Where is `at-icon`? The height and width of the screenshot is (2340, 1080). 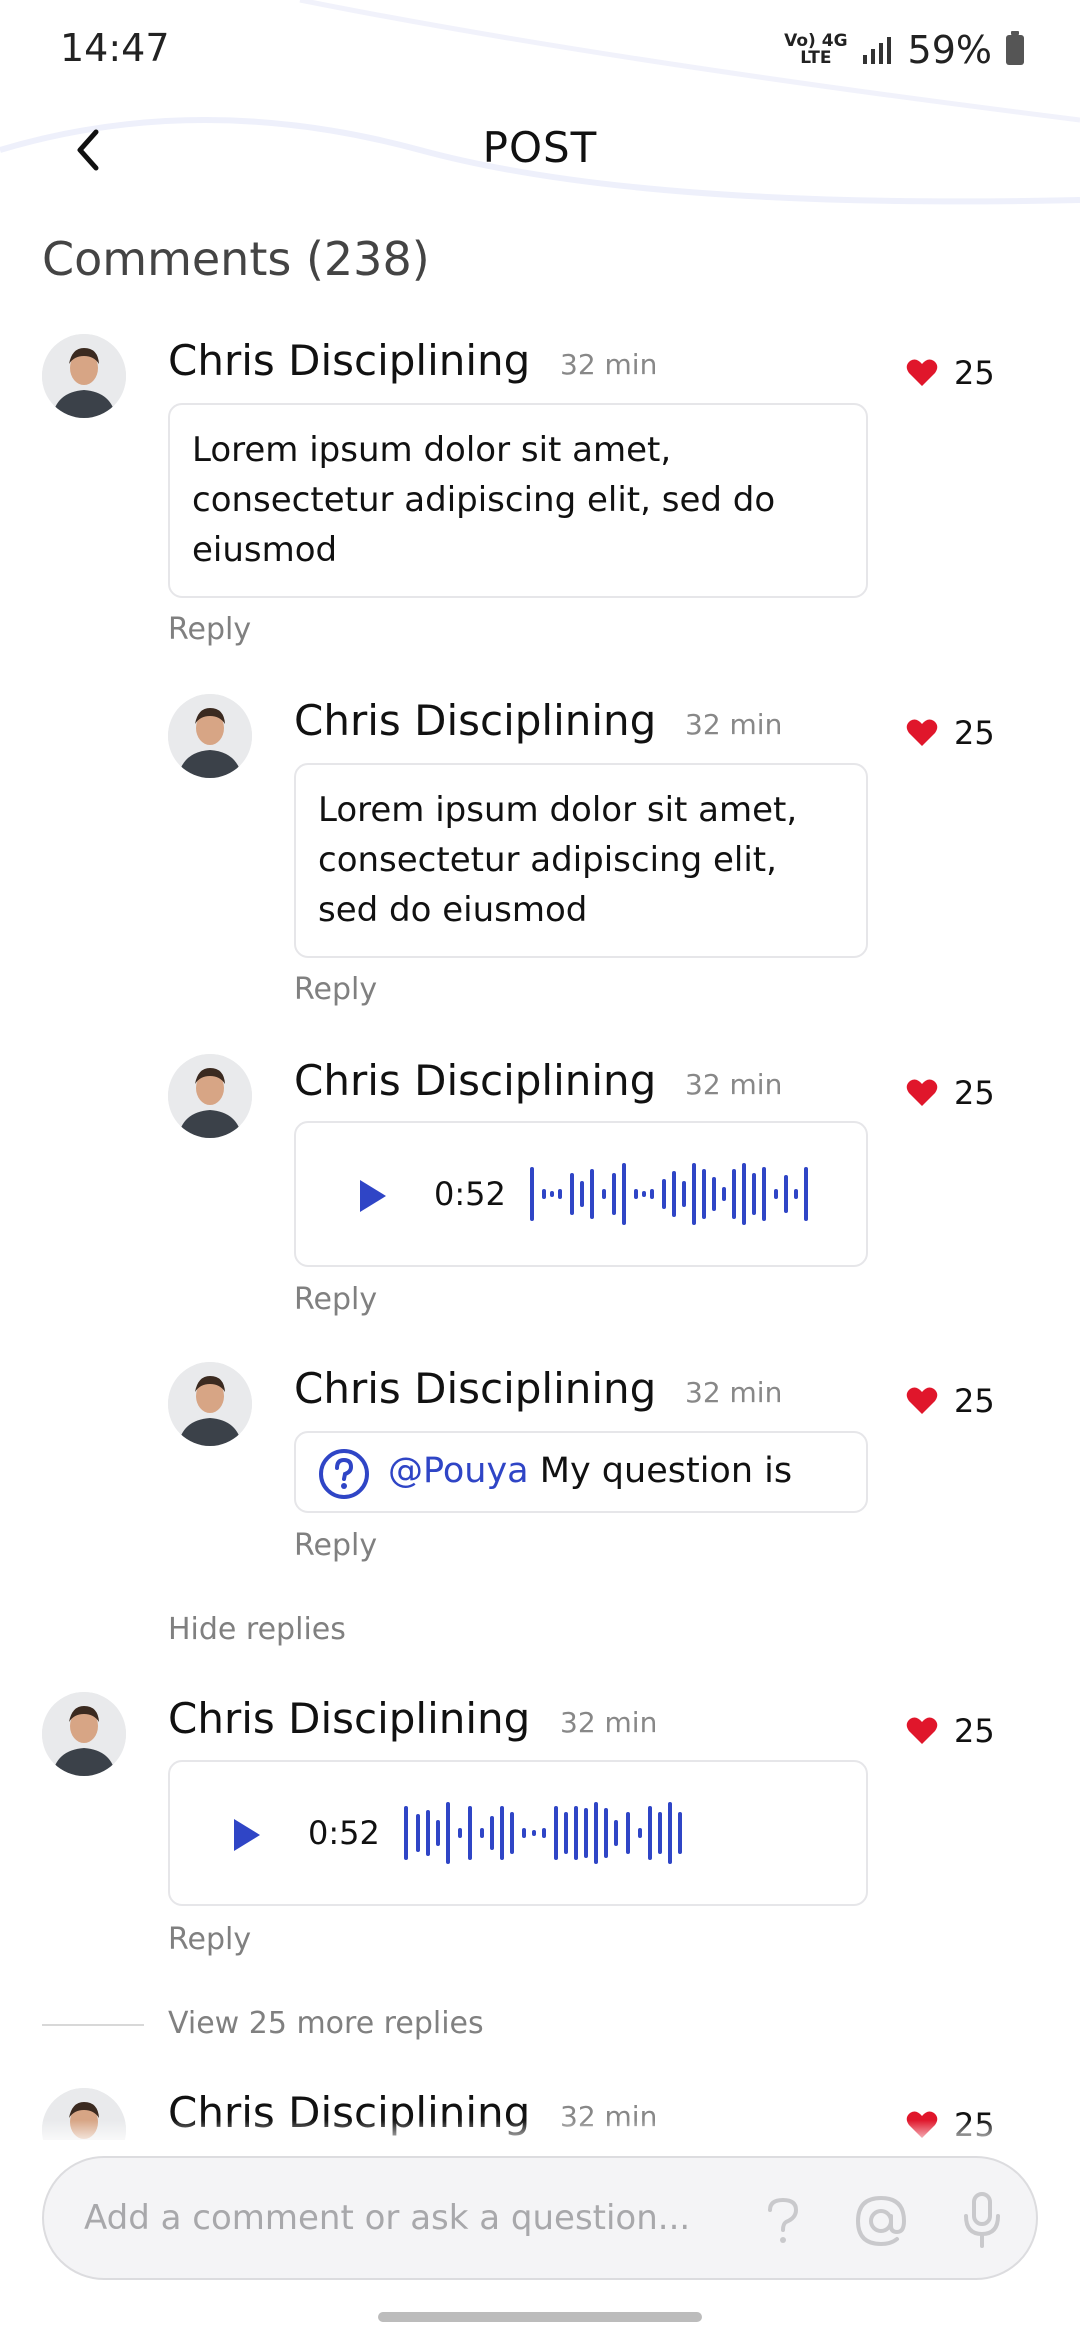 at-icon is located at coordinates (881, 2221).